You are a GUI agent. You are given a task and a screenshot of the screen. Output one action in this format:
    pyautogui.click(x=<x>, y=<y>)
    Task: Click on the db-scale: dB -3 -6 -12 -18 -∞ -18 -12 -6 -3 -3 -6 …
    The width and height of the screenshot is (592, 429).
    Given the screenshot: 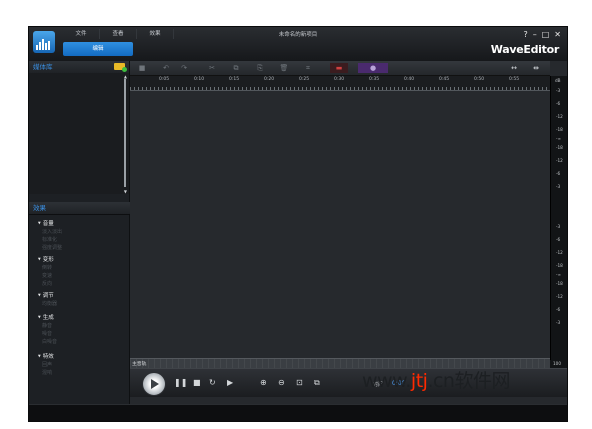 What is the action you would take?
    pyautogui.click(x=558, y=218)
    